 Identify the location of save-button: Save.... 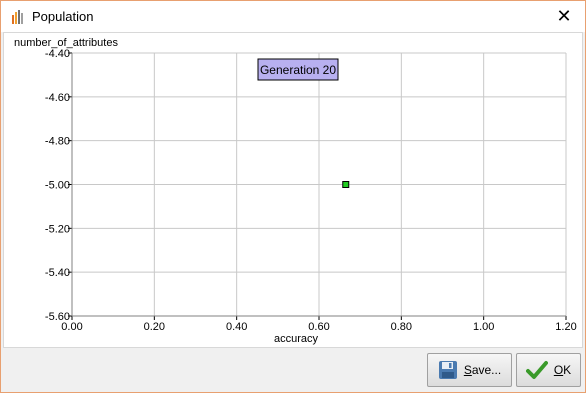
(469, 370).